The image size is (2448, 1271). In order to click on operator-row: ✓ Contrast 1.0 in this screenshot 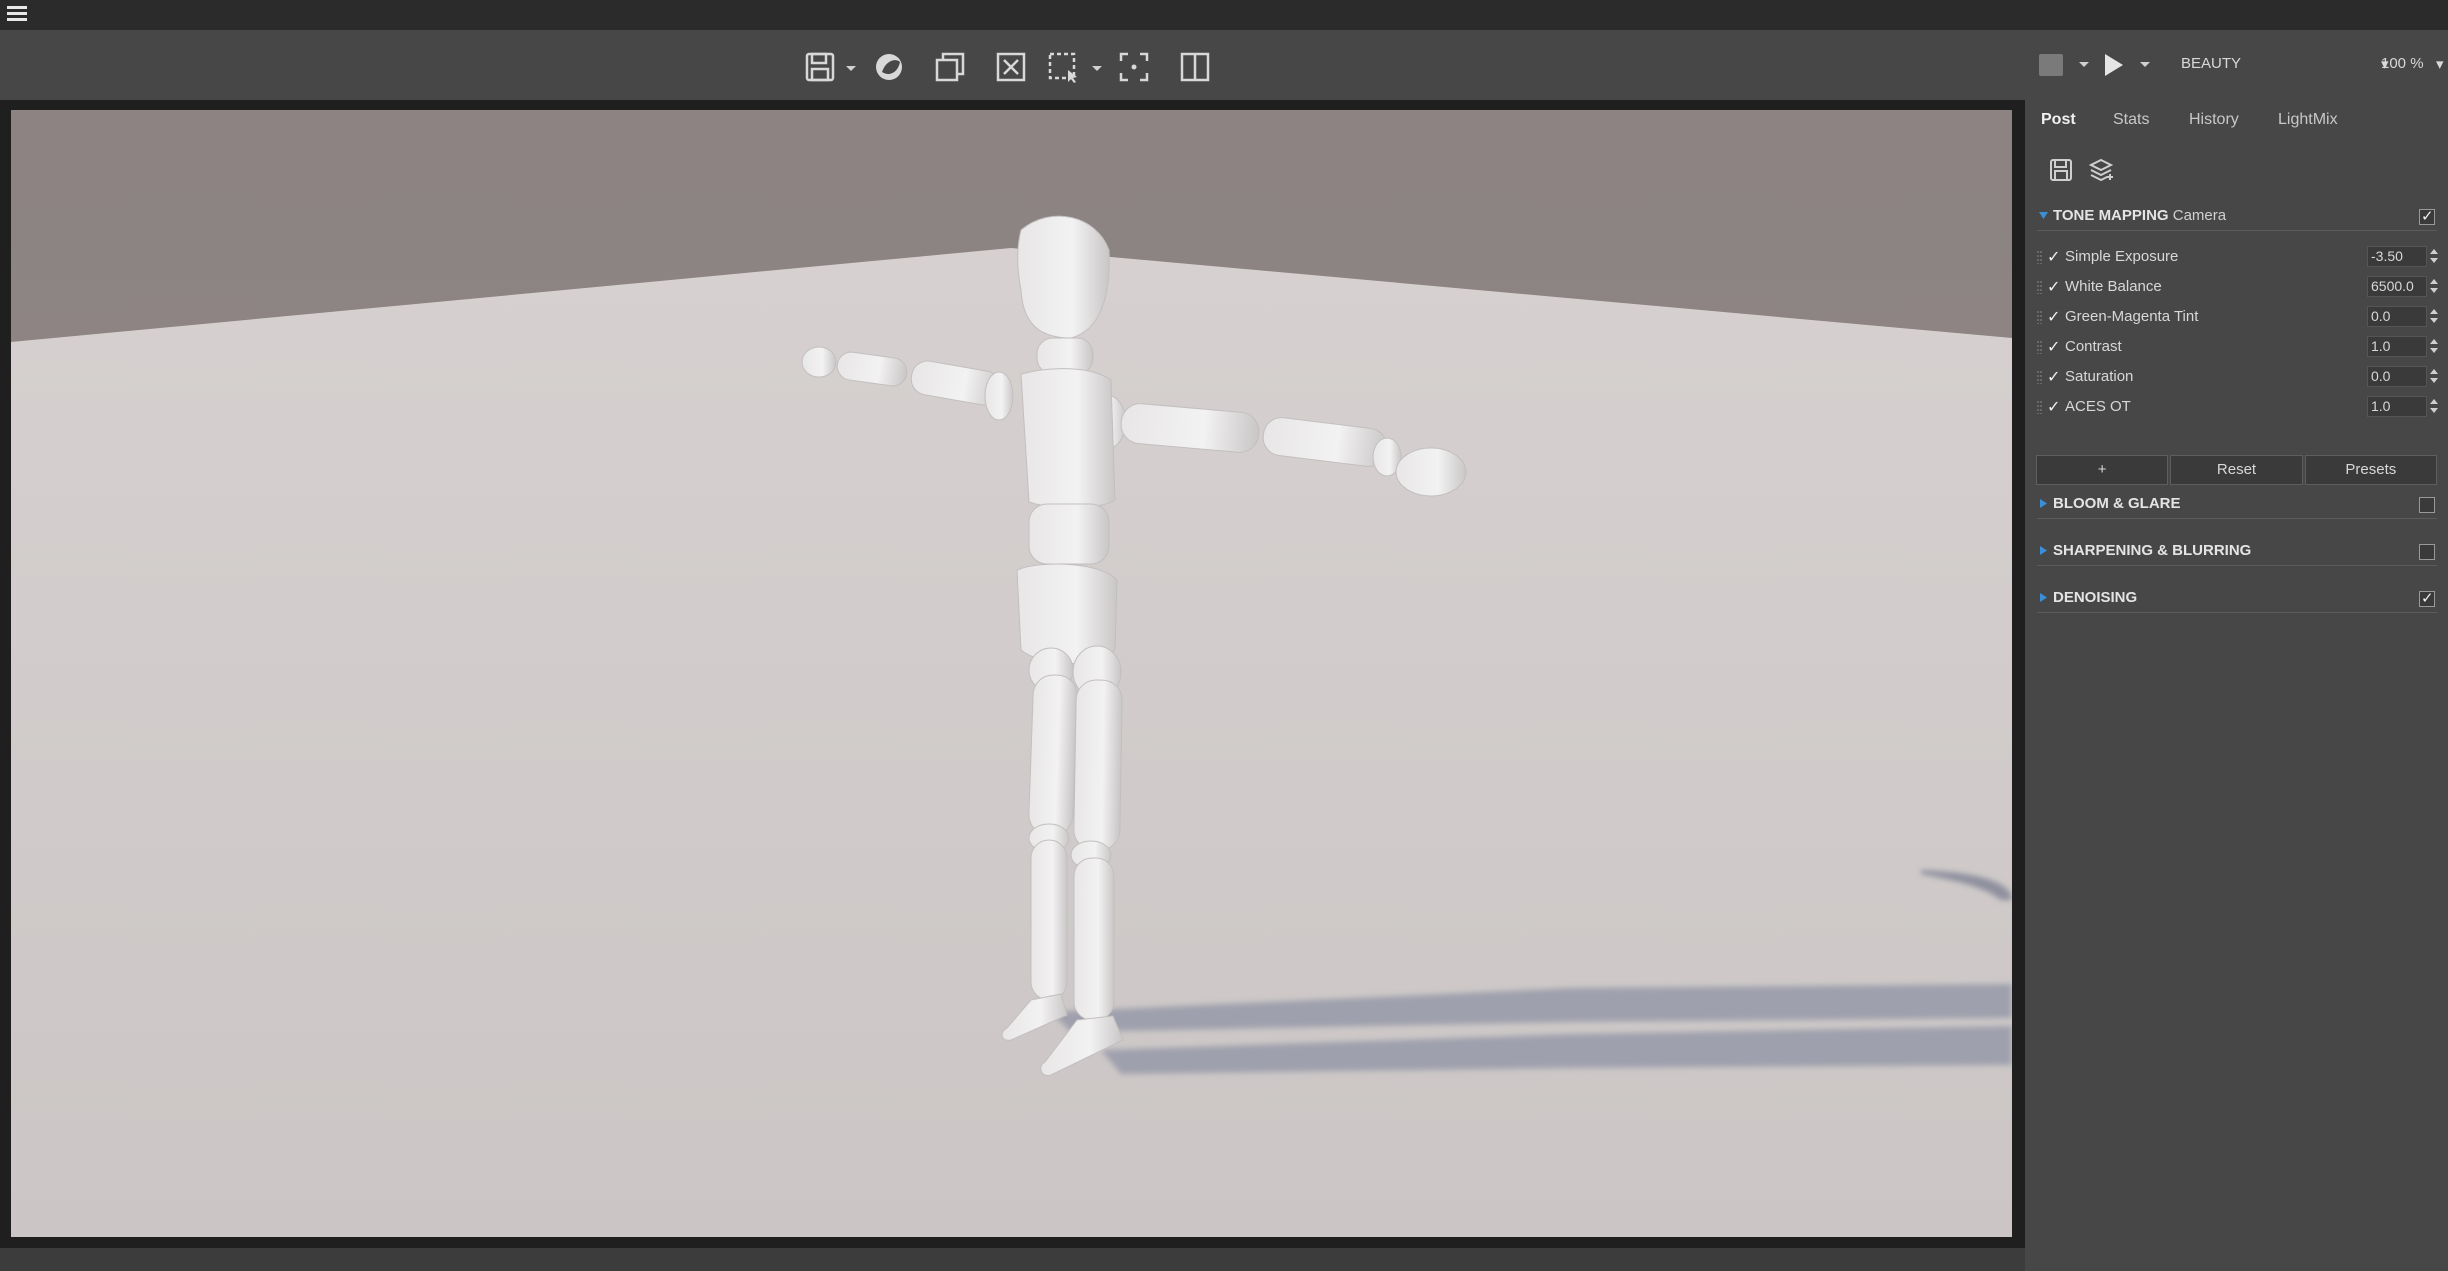, I will do `click(2238, 347)`.